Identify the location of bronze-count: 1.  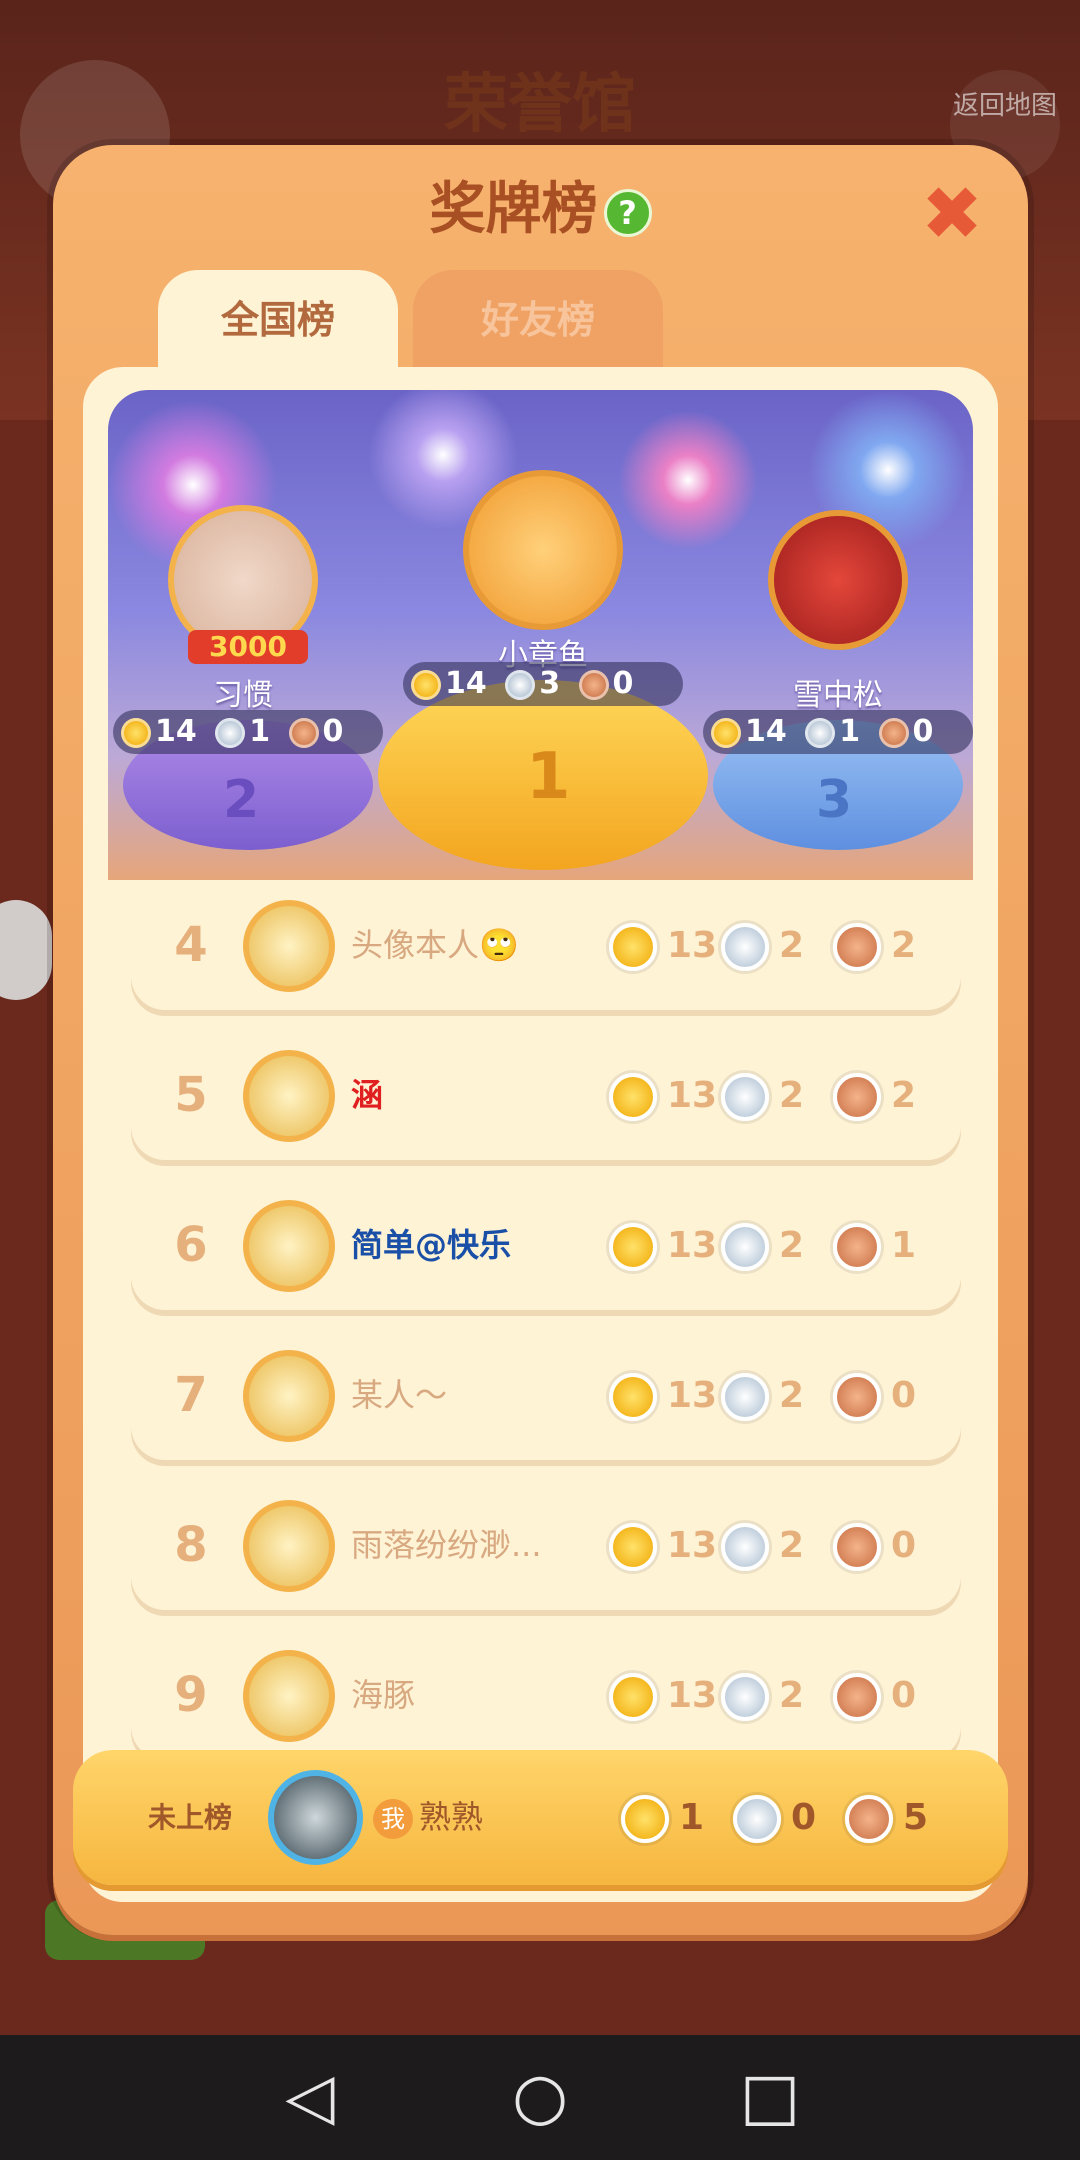
(904, 1245).